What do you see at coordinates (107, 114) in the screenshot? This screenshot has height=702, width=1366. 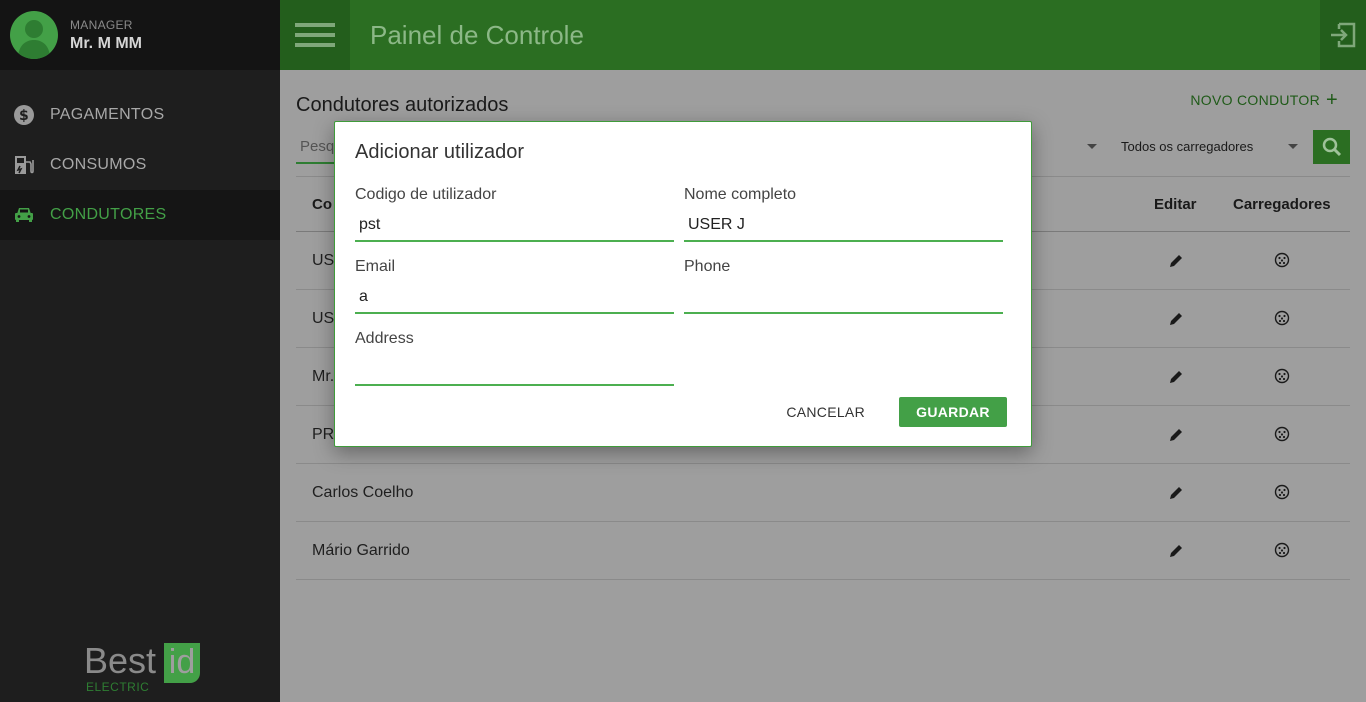 I see `sidebar-item-label: PAGAMENTOS` at bounding box center [107, 114].